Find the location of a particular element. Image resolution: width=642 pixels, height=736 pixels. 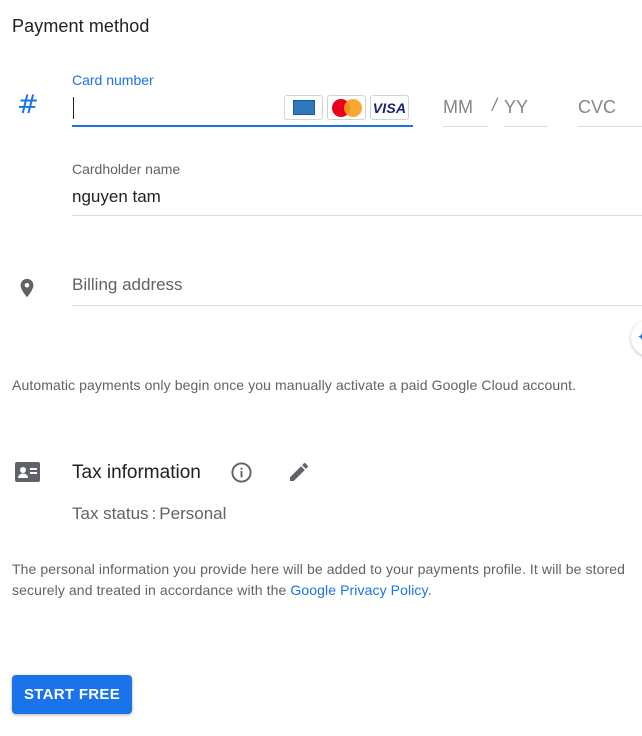

amex-icon is located at coordinates (303, 107).